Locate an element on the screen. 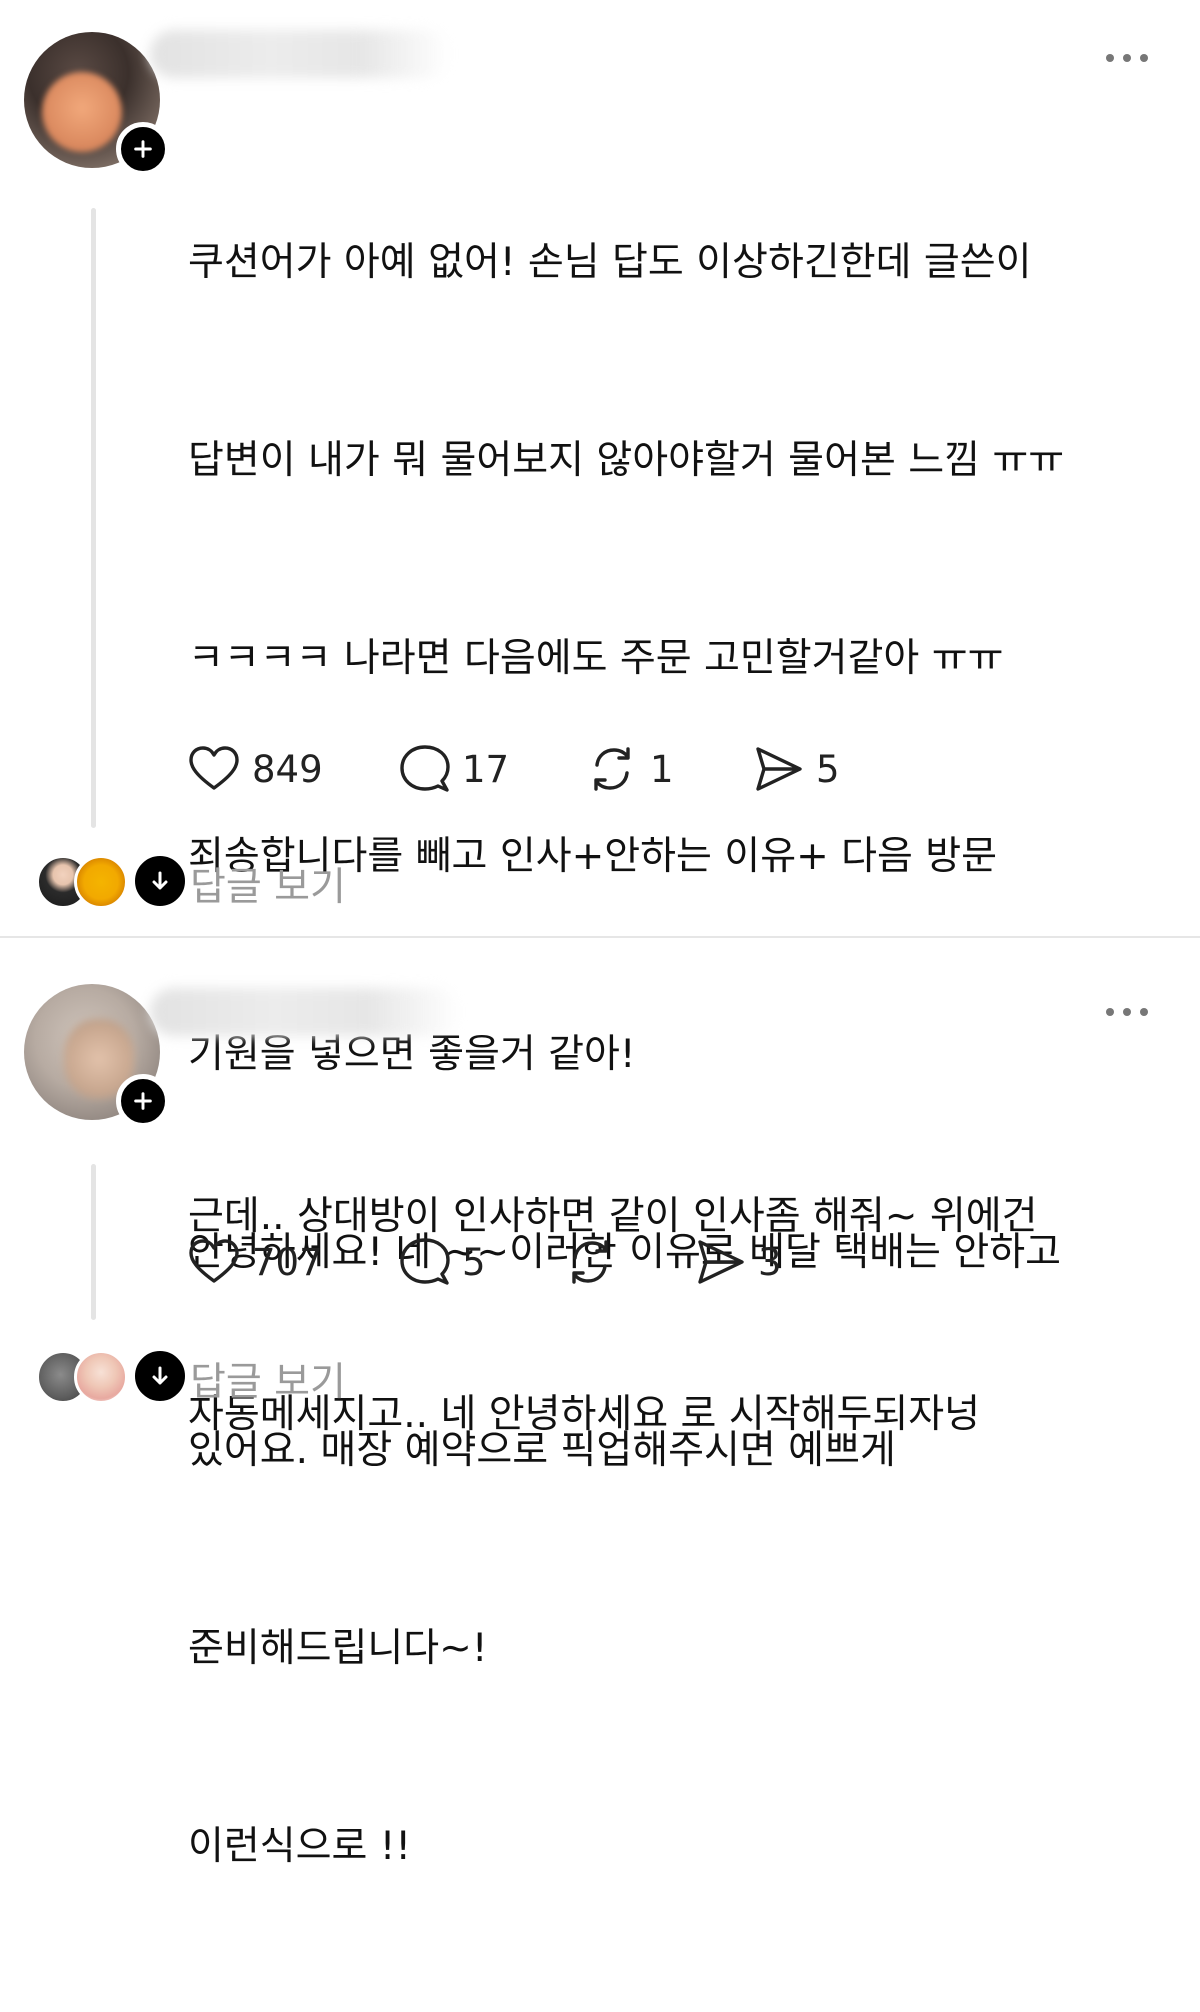 The width and height of the screenshot is (1200, 2012). repost-button is located at coordinates (595, 1262).